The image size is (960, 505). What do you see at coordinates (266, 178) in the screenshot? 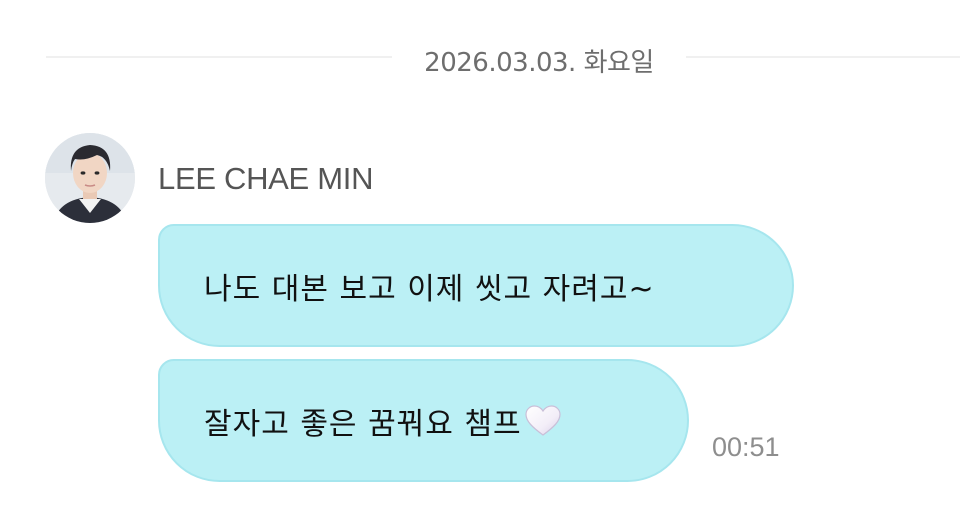
I see `sender-name: LEE CHAE MIN` at bounding box center [266, 178].